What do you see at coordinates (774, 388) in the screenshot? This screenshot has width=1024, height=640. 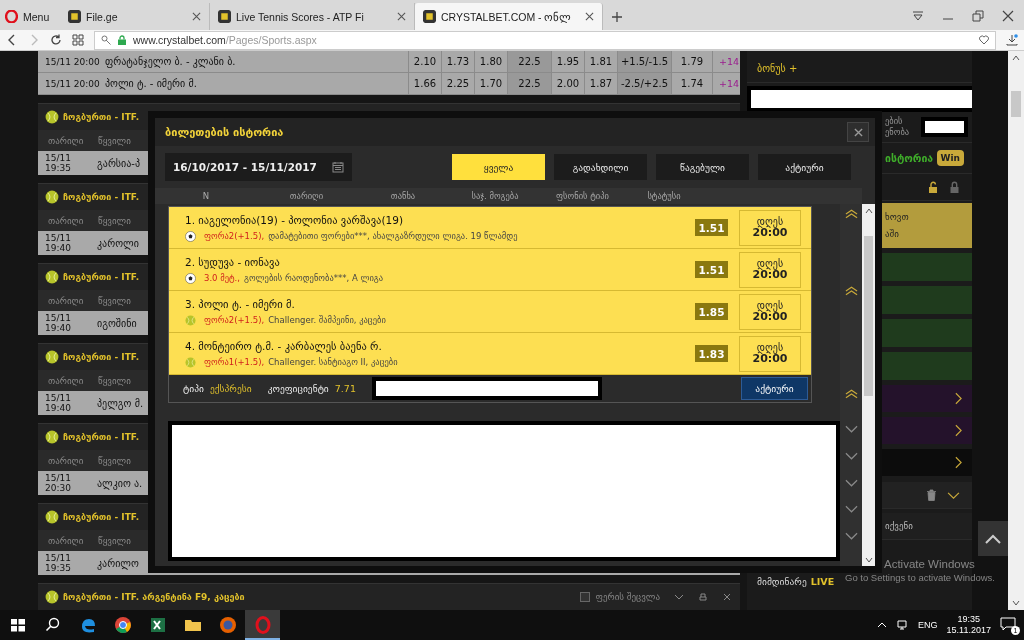 I see `status-button: აქტიური` at bounding box center [774, 388].